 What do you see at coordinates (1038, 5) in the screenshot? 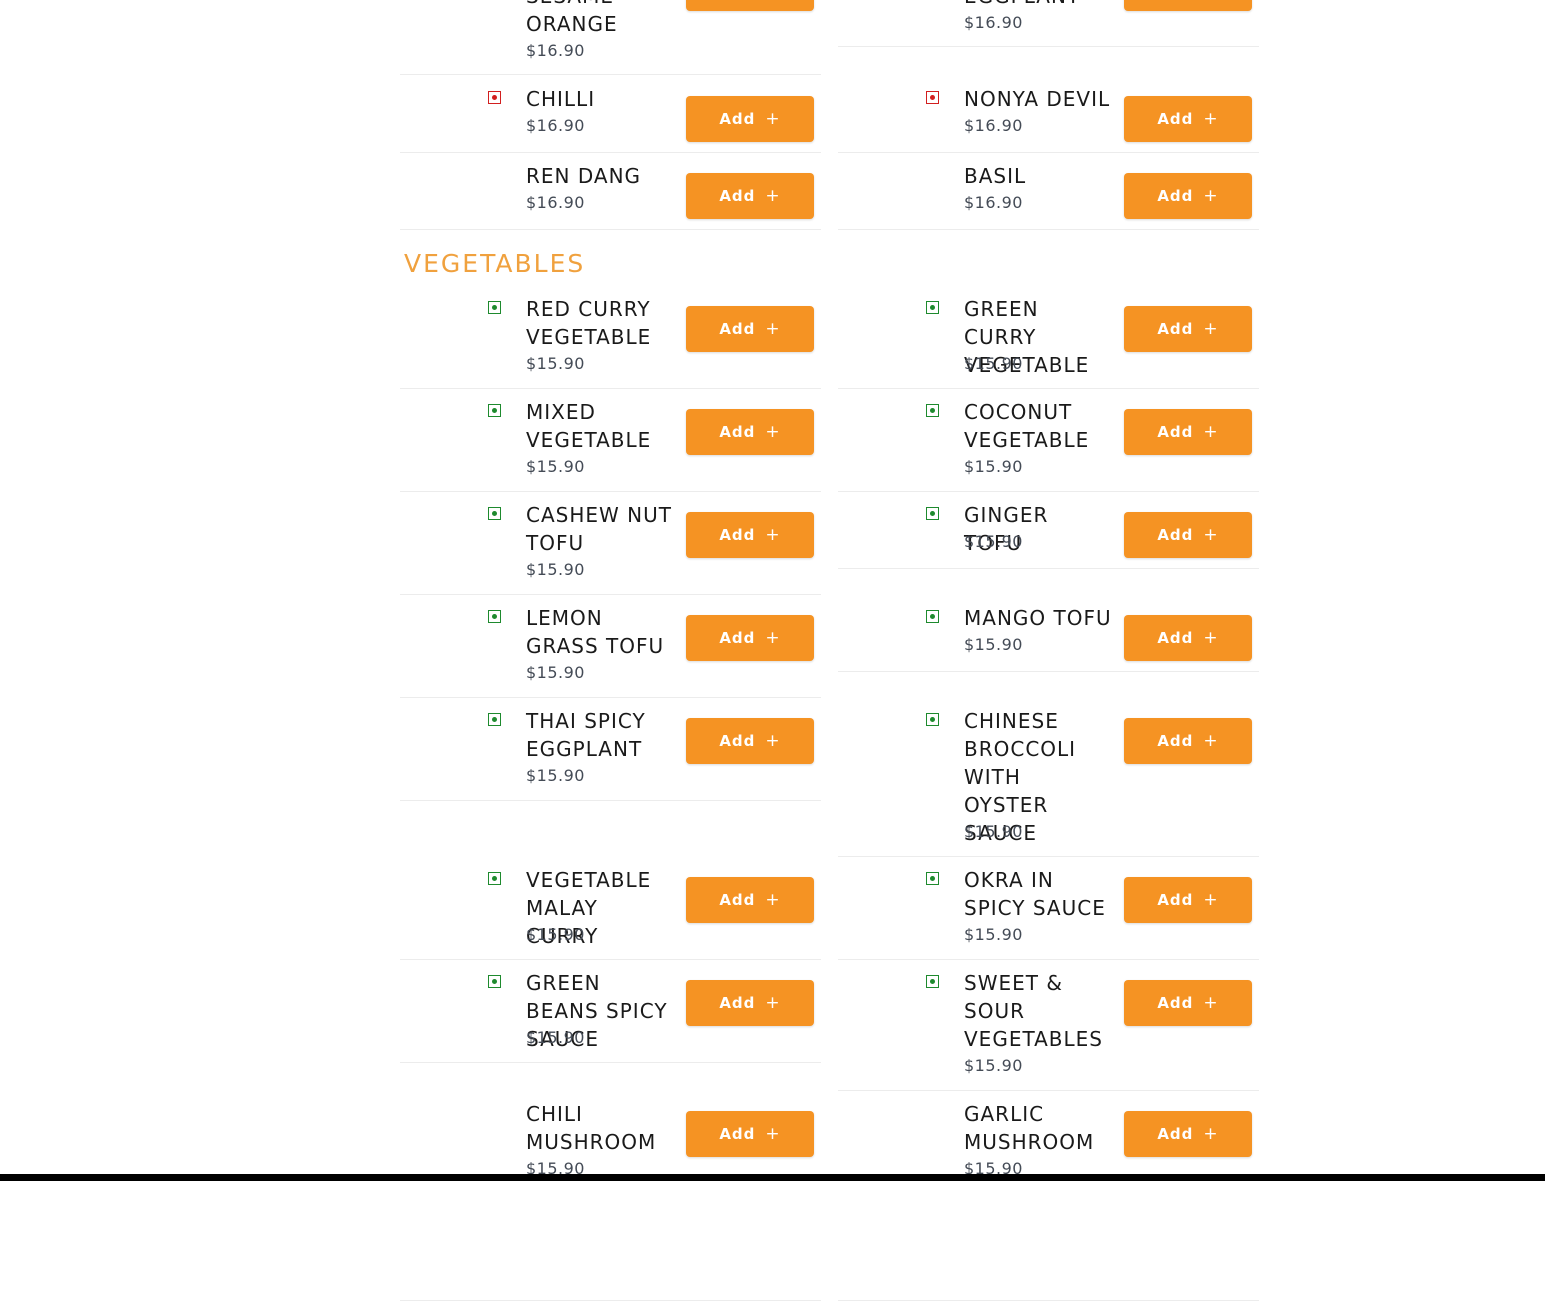
I see `menu-item-name: EGGPLANT` at bounding box center [1038, 5].